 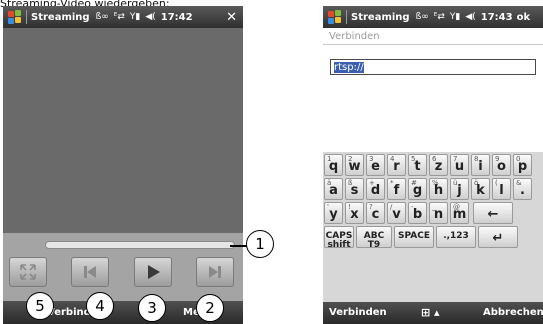 I want to click on callout-1: 1, so click(x=260, y=244).